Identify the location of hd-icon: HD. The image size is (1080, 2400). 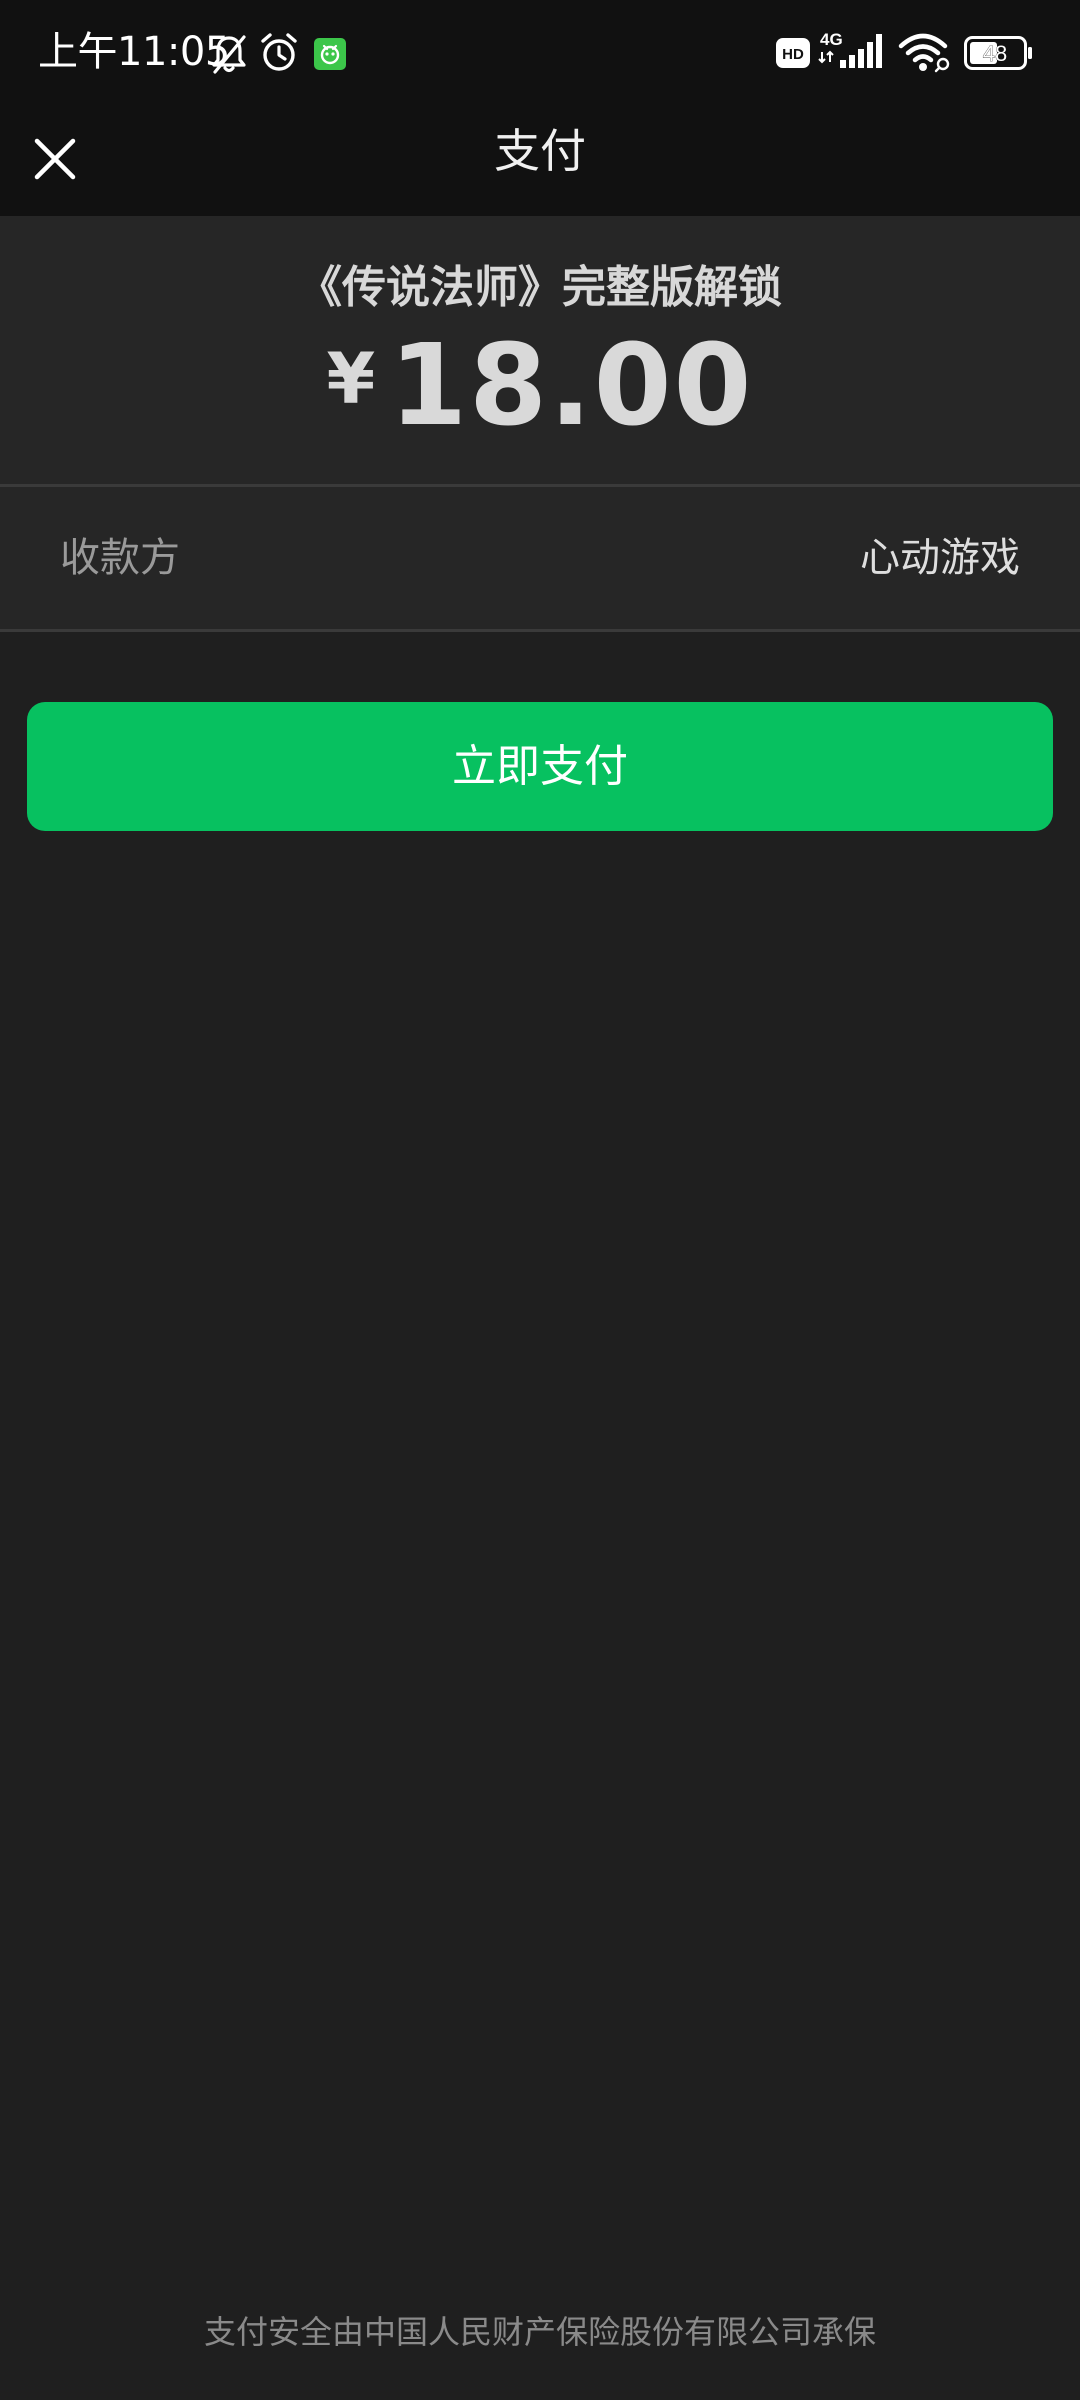
(793, 53).